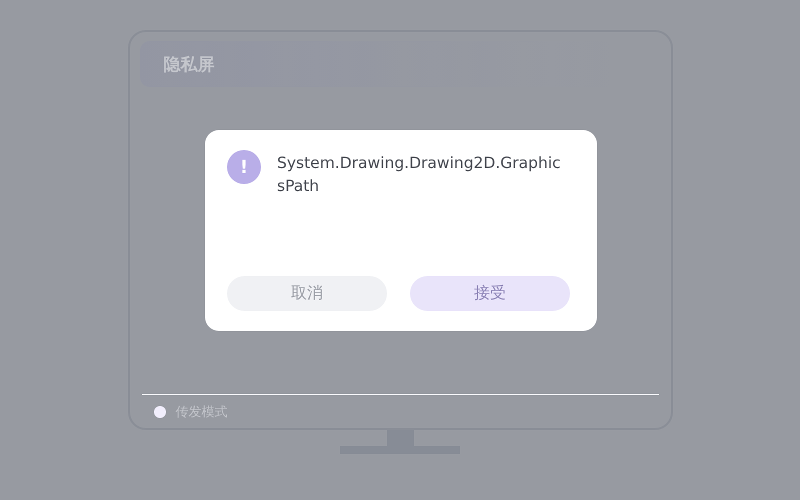  Describe the element at coordinates (307, 293) in the screenshot. I see `cancel-button: 取消` at that location.